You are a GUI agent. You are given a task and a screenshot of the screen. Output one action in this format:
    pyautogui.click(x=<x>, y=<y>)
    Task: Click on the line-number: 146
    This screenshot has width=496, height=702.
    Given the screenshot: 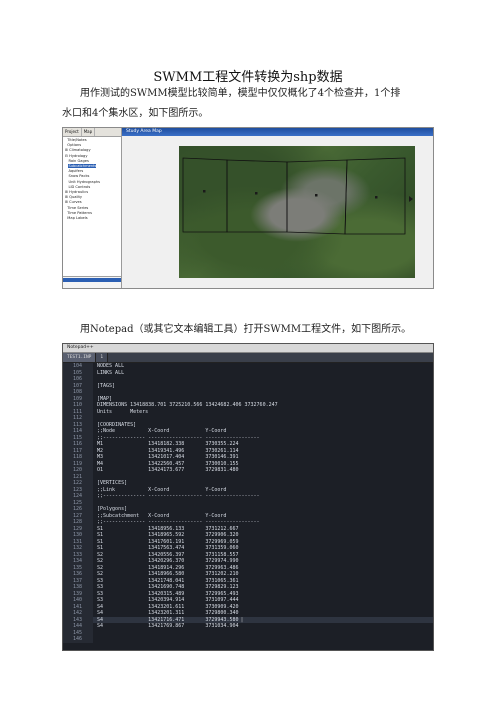 What is the action you would take?
    pyautogui.click(x=78, y=639)
    